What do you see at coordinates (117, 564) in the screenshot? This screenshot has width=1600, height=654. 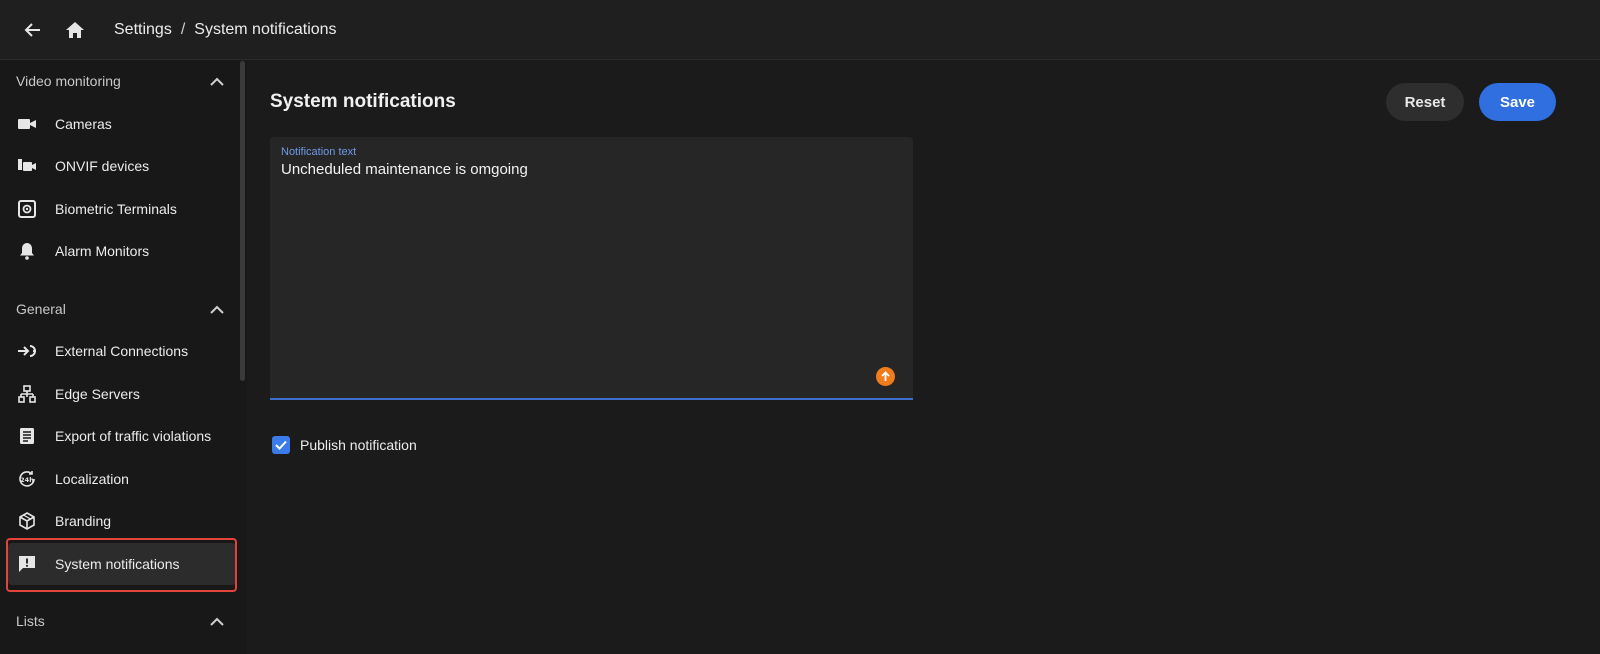 I see `sidebar-item-label: System notifications` at bounding box center [117, 564].